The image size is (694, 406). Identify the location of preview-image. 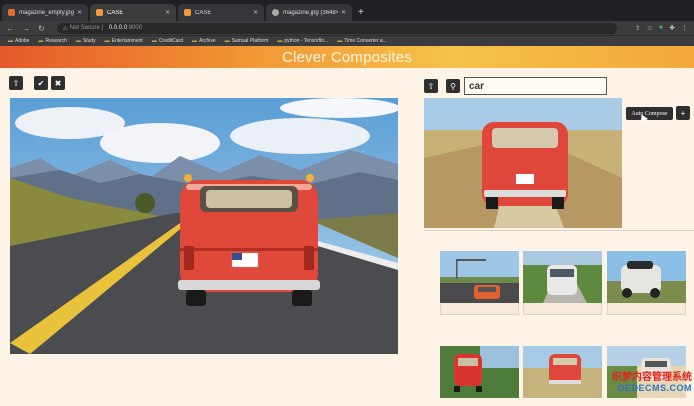
(523, 163).